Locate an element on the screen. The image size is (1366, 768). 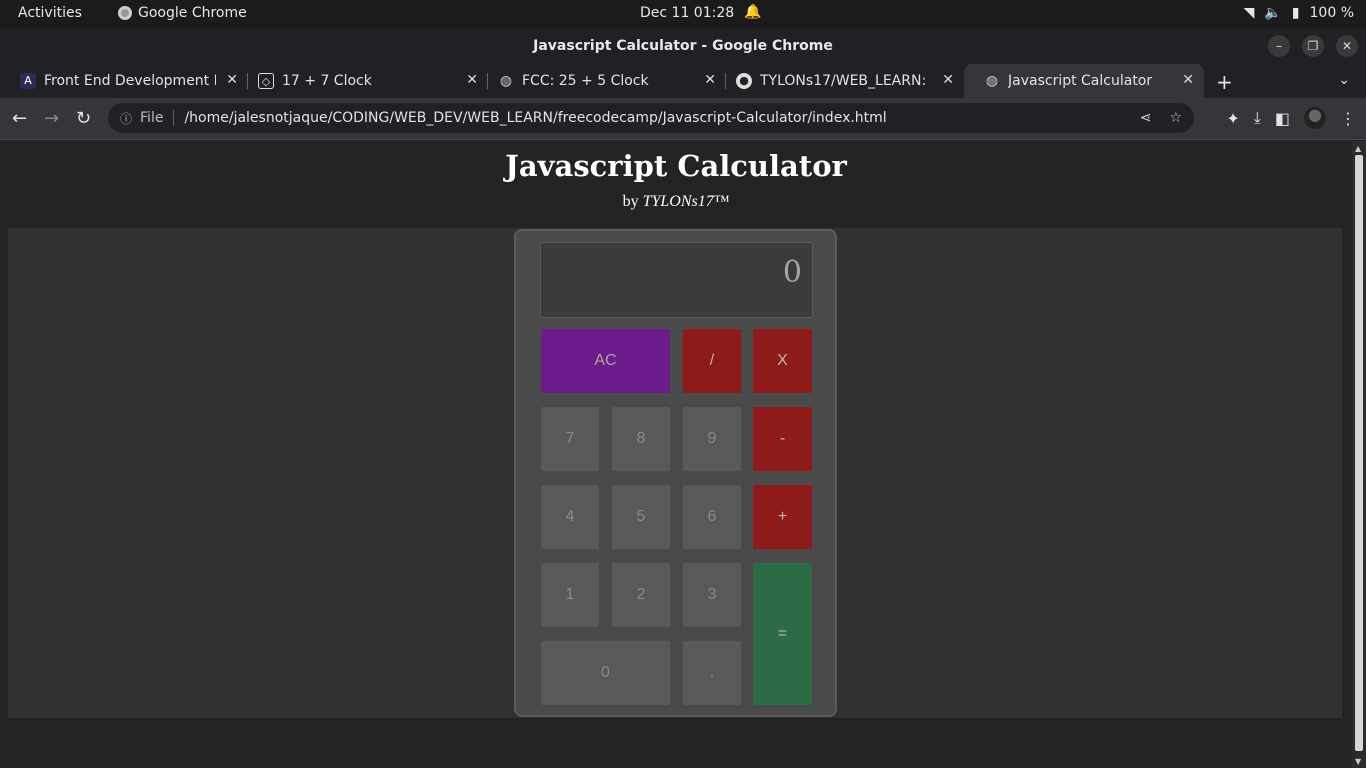
app-name: Google Chrome is located at coordinates (192, 13).